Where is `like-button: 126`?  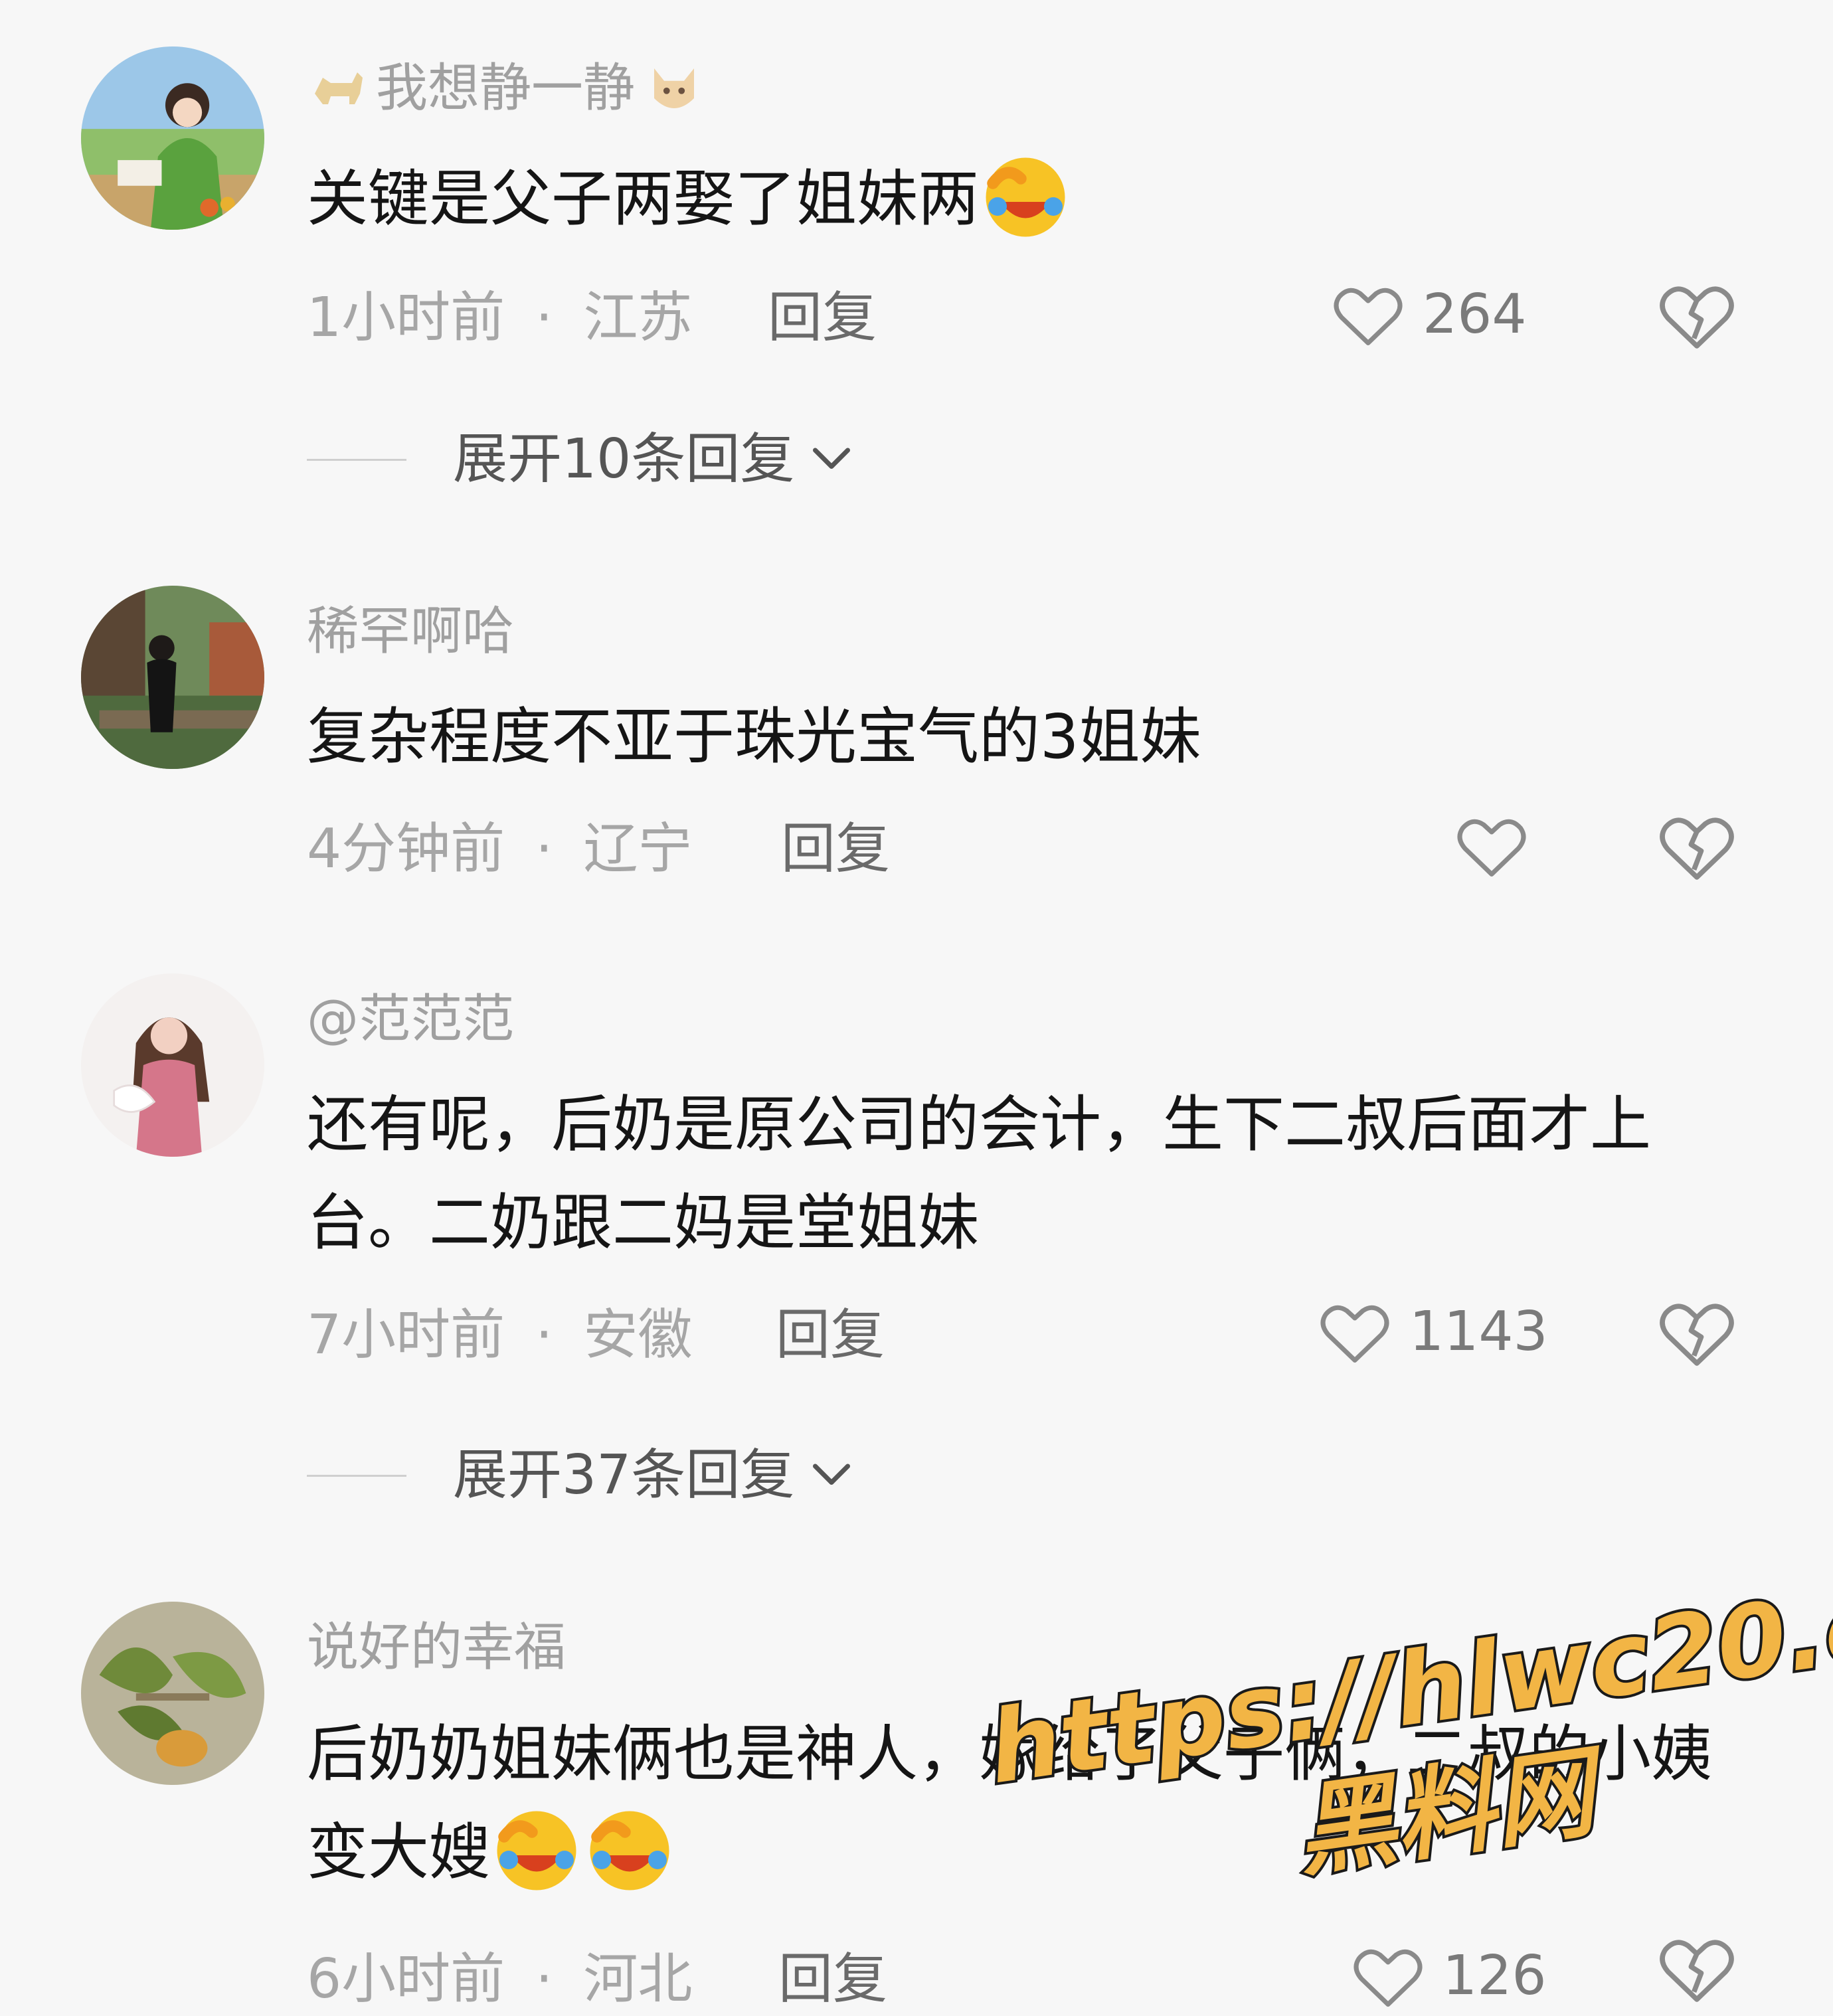
like-button: 126 is located at coordinates (1447, 1976).